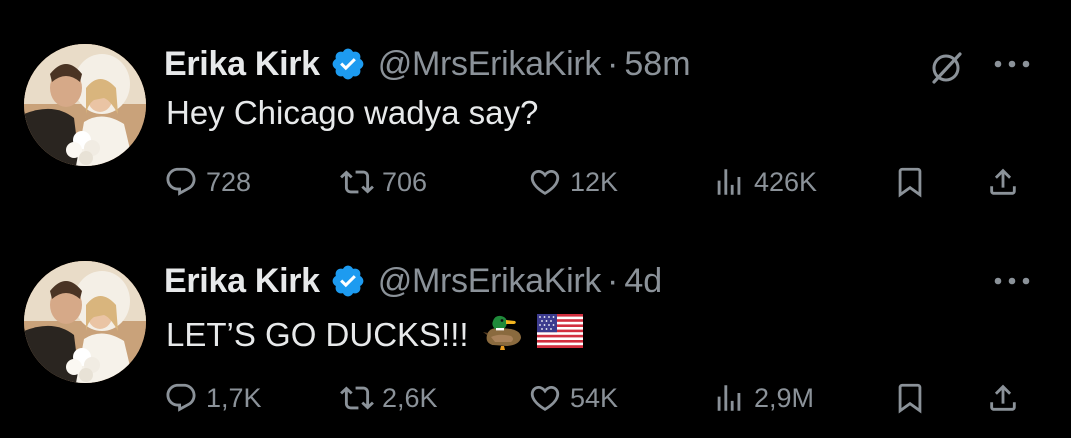  I want to click on like-button: 12K, so click(573, 182).